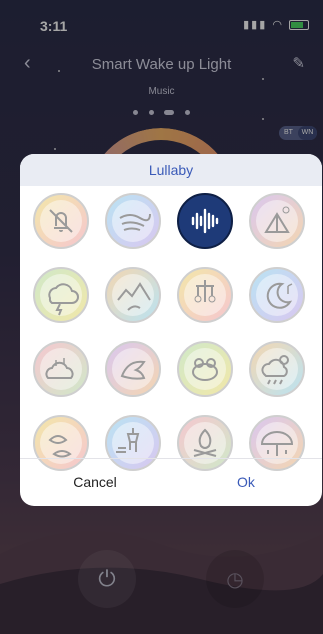 The image size is (323, 634). I want to click on sound-option-river-valley, so click(133, 295).